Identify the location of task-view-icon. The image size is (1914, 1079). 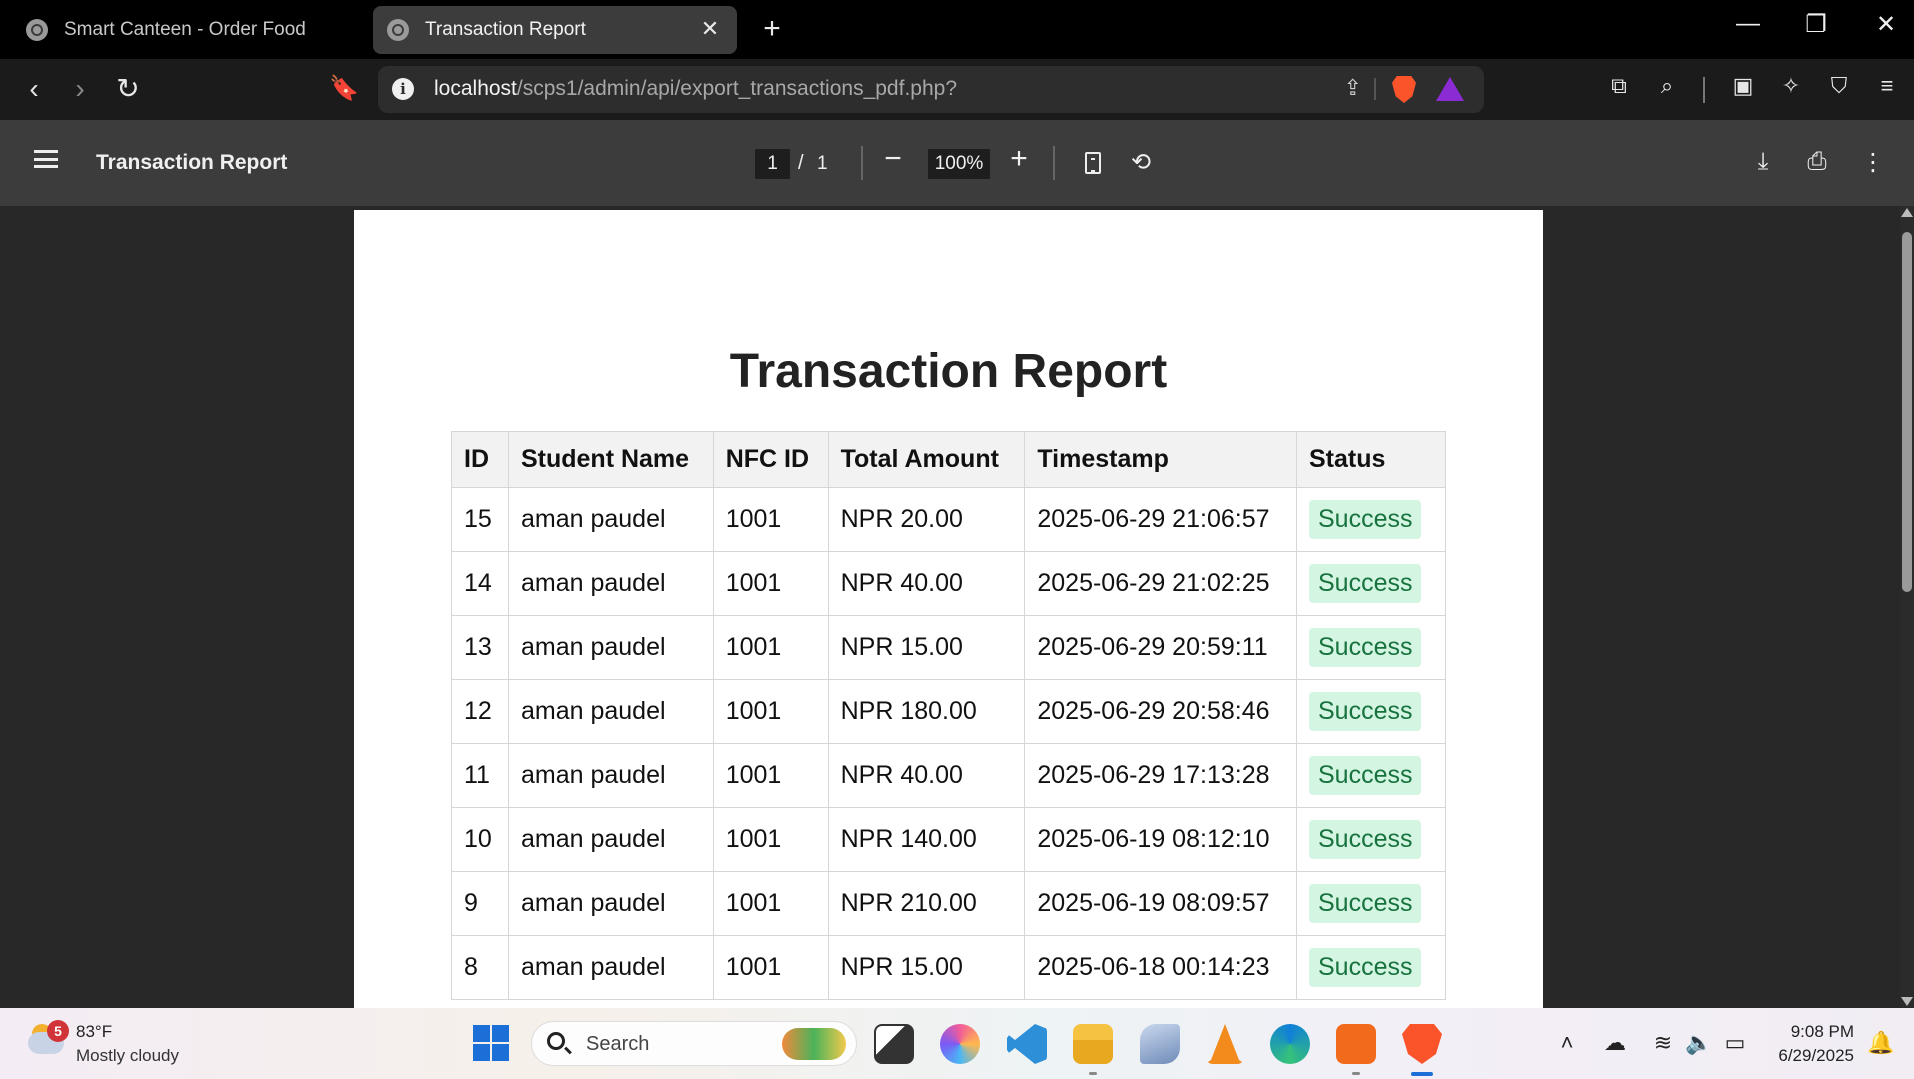
(894, 1044).